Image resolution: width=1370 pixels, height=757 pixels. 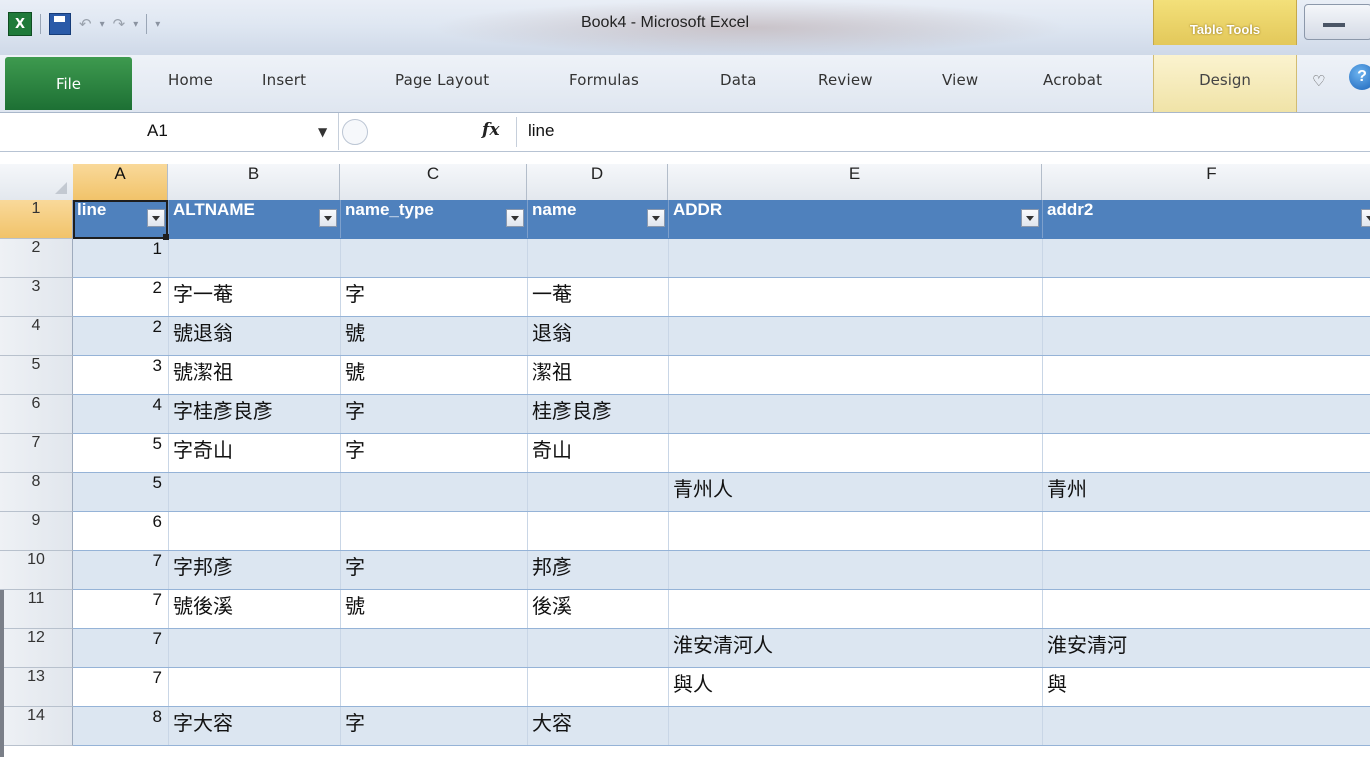 I want to click on name-box: A1 ▼, so click(x=169, y=131).